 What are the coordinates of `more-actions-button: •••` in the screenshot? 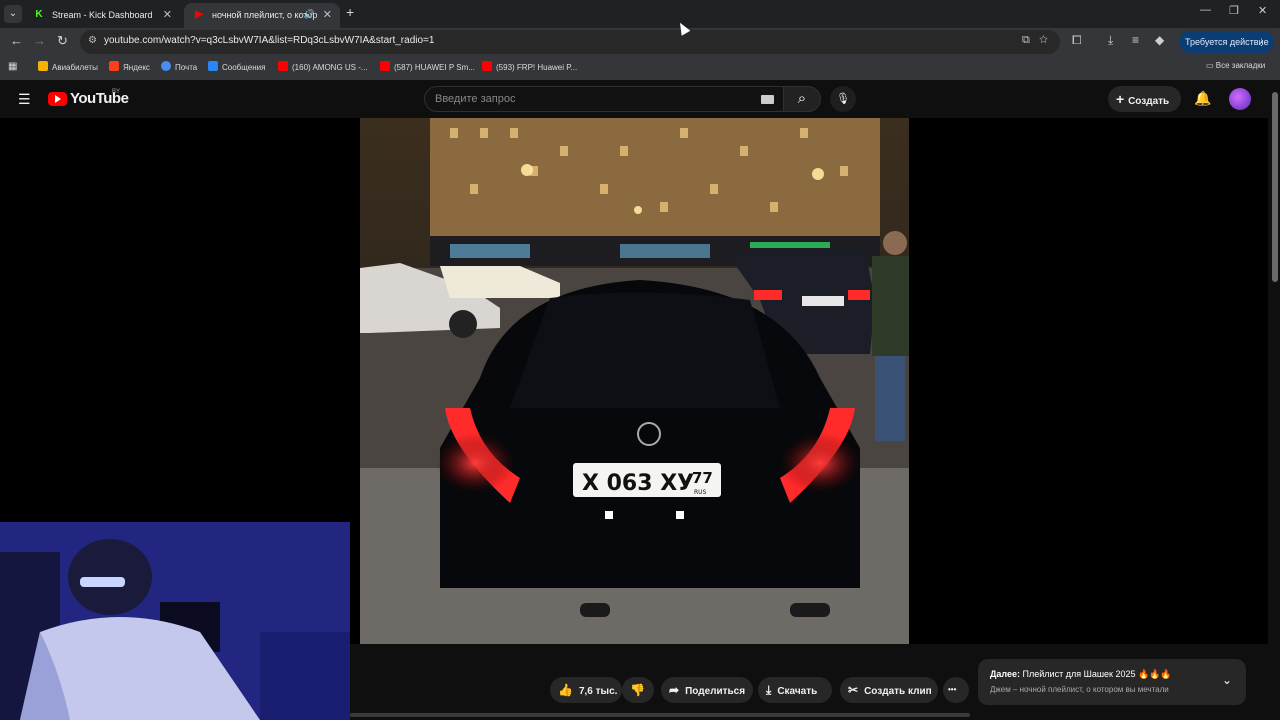 It's located at (956, 690).